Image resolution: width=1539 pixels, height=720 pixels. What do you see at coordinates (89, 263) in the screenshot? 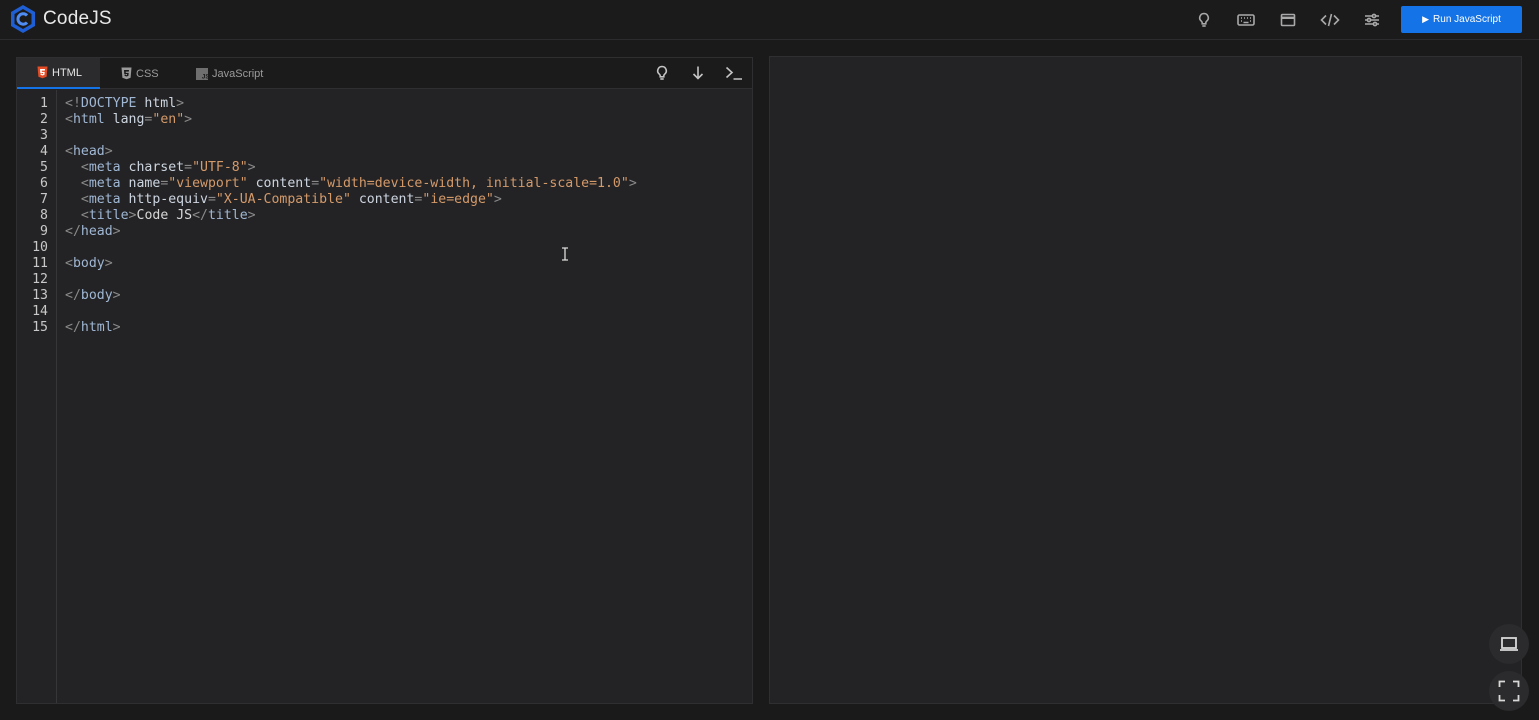
I see `code-line: <body>` at bounding box center [89, 263].